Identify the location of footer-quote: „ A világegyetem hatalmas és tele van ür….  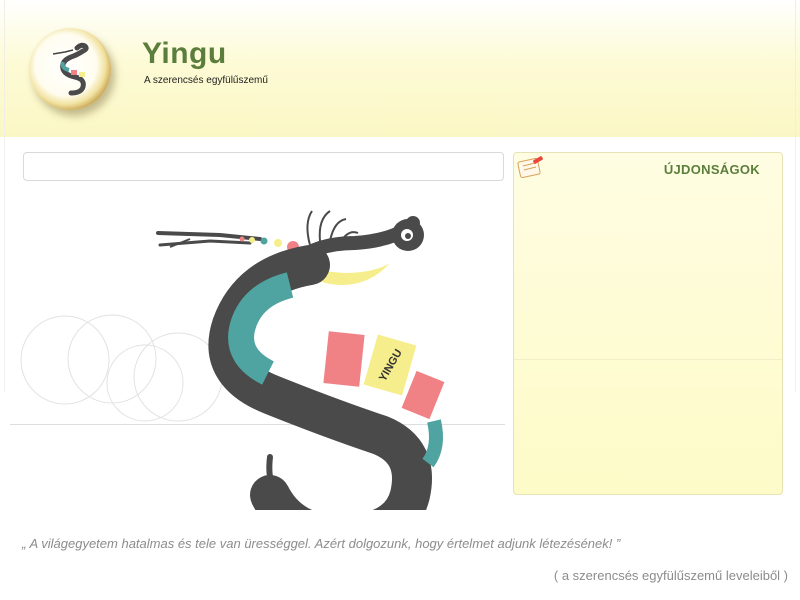
(321, 543).